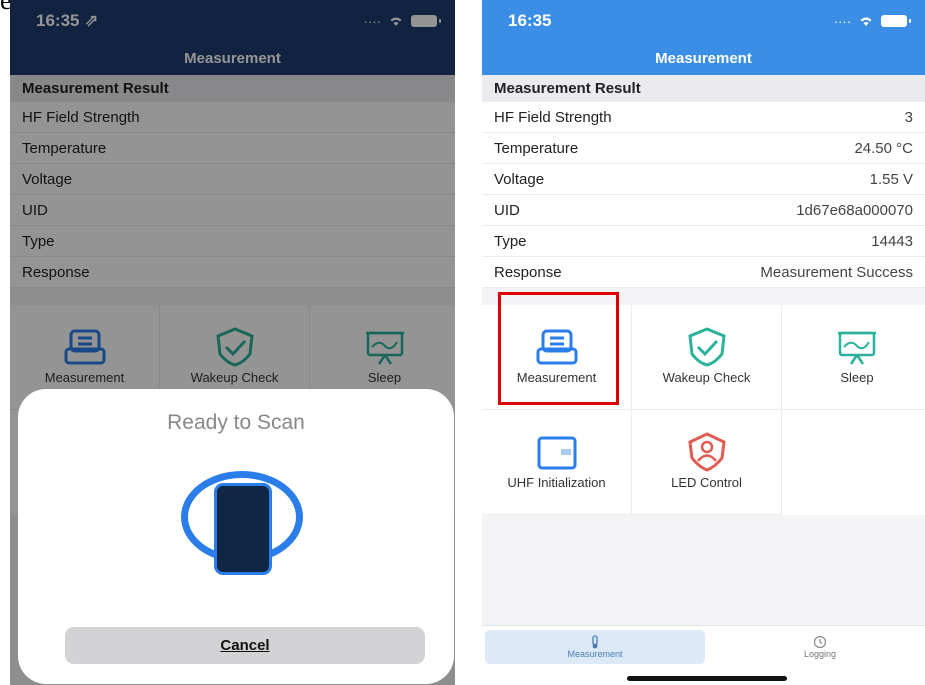  I want to click on result-row: Temperature 24.50 °C, so click(703, 148).